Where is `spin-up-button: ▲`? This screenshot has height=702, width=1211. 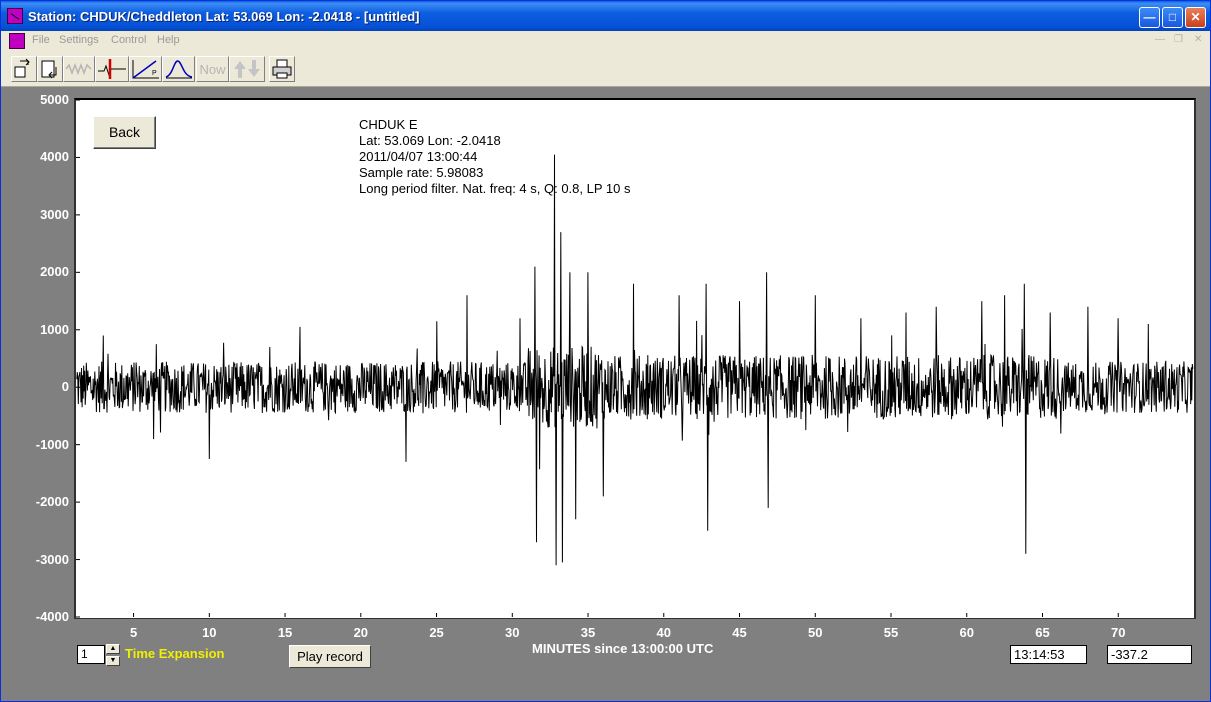
spin-up-button: ▲ is located at coordinates (113, 649).